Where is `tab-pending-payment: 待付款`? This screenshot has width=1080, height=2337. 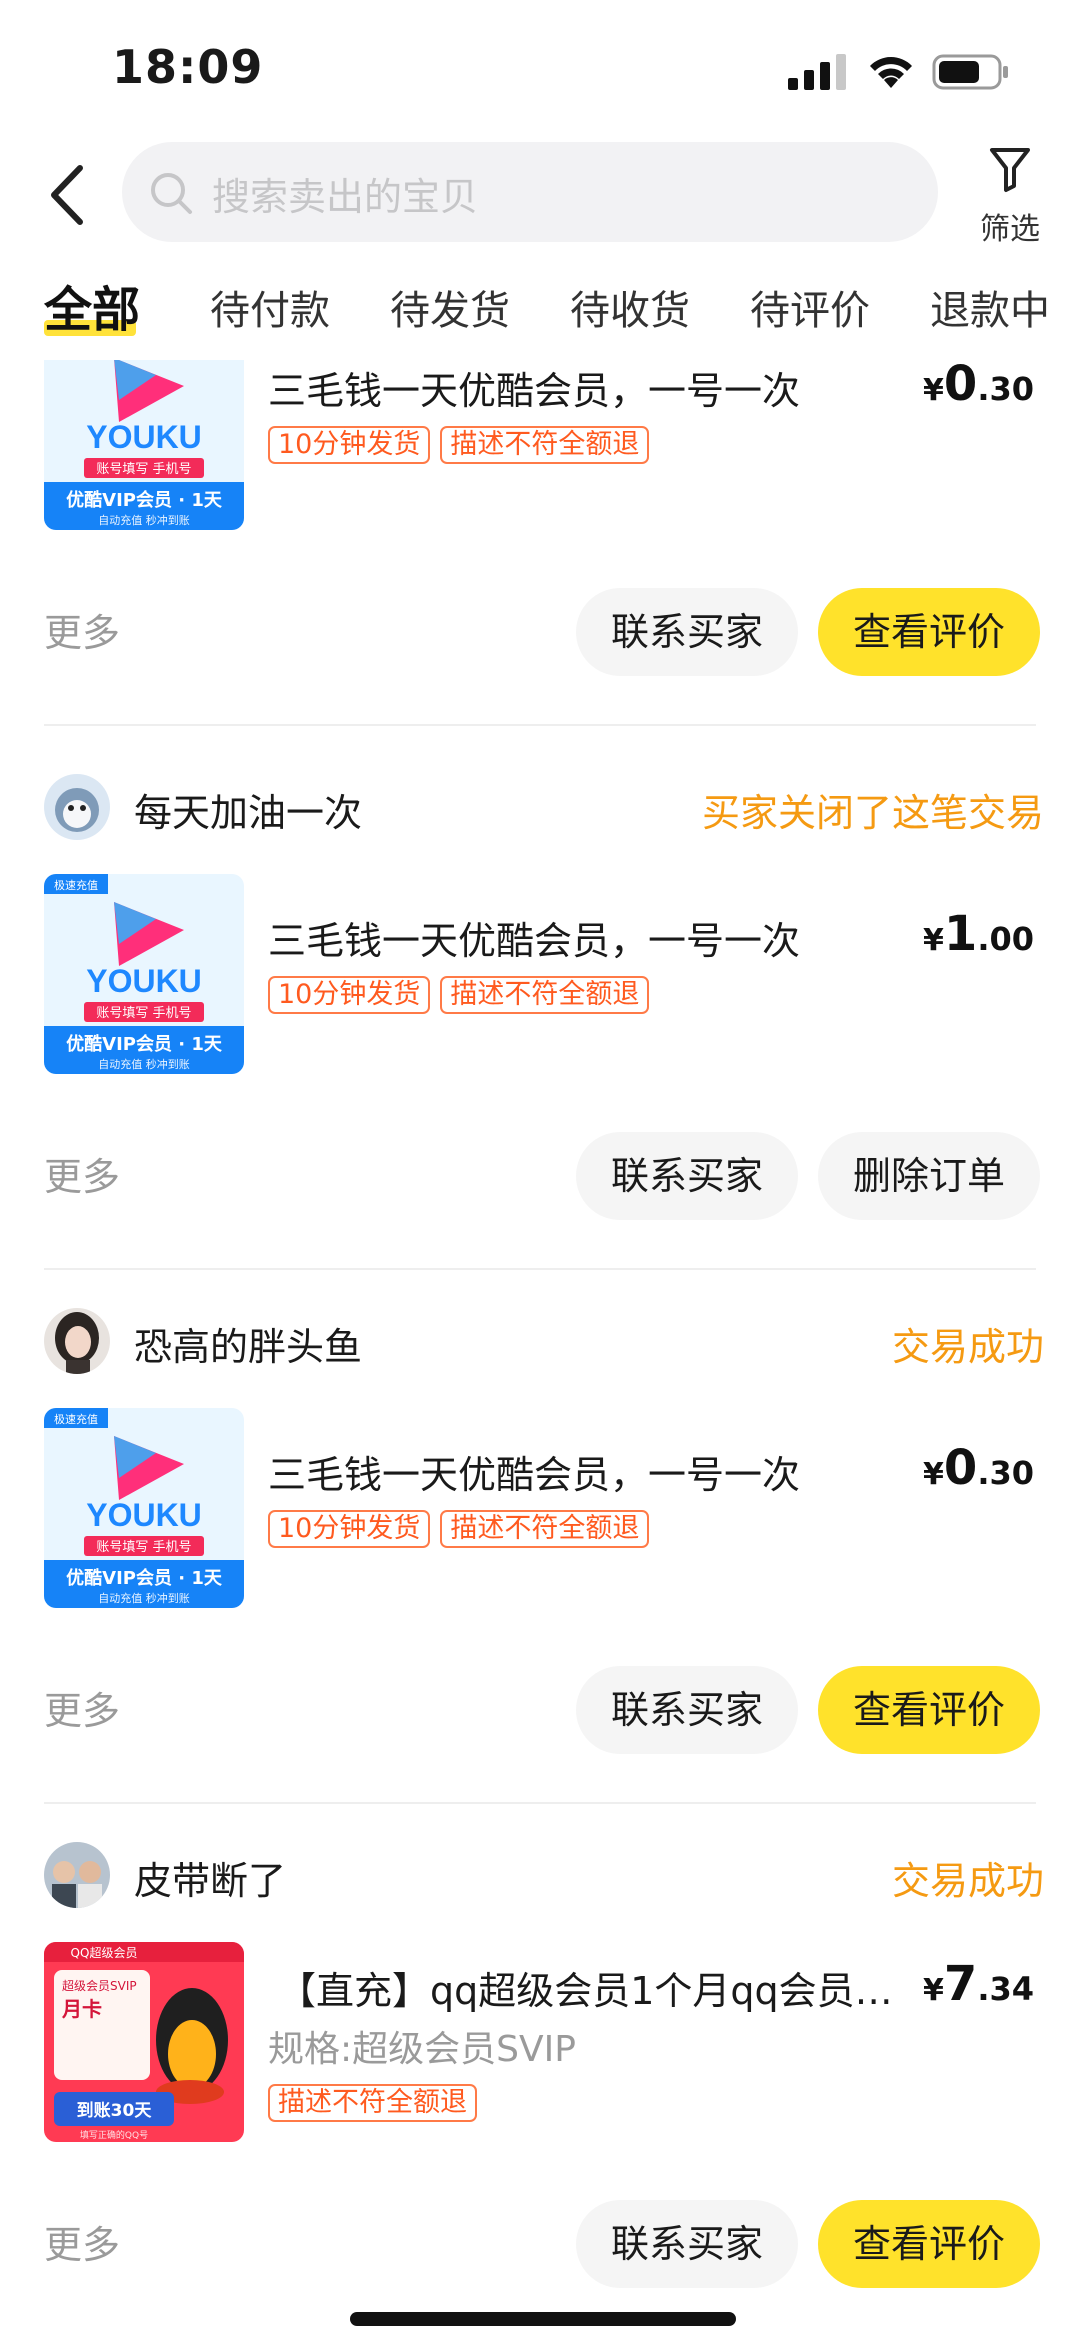 tab-pending-payment: 待付款 is located at coordinates (270, 307).